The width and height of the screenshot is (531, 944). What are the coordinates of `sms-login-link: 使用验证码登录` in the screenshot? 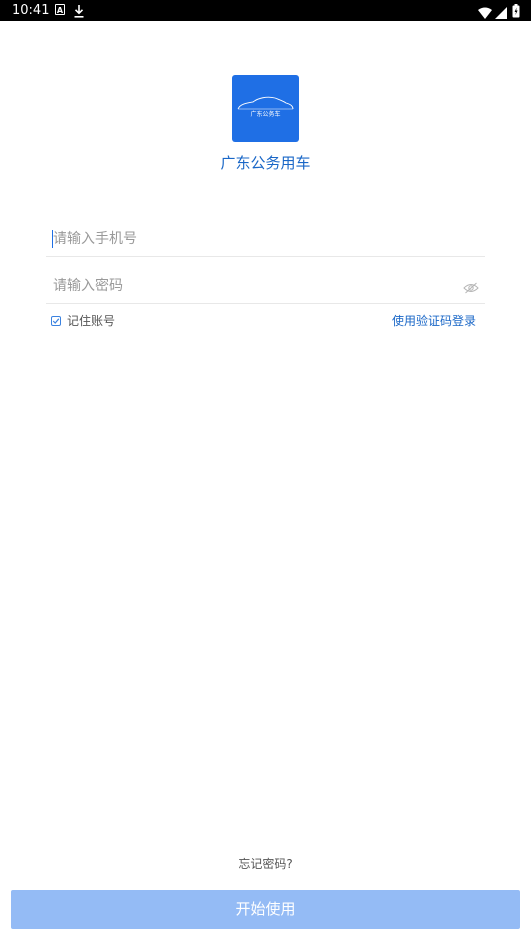 It's located at (434, 321).